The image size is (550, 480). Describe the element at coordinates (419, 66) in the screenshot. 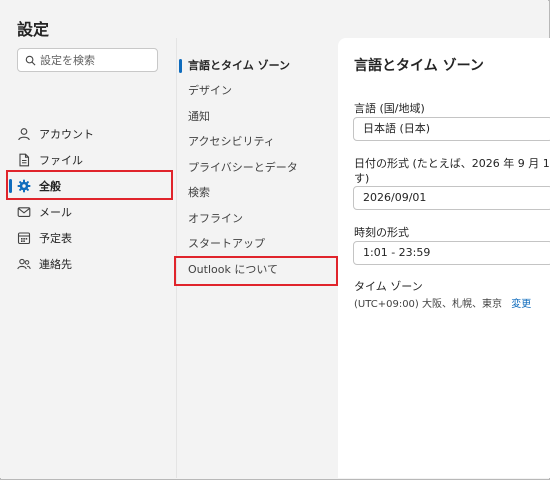

I see `pane-title: 言語とタイム ゾーン` at that location.